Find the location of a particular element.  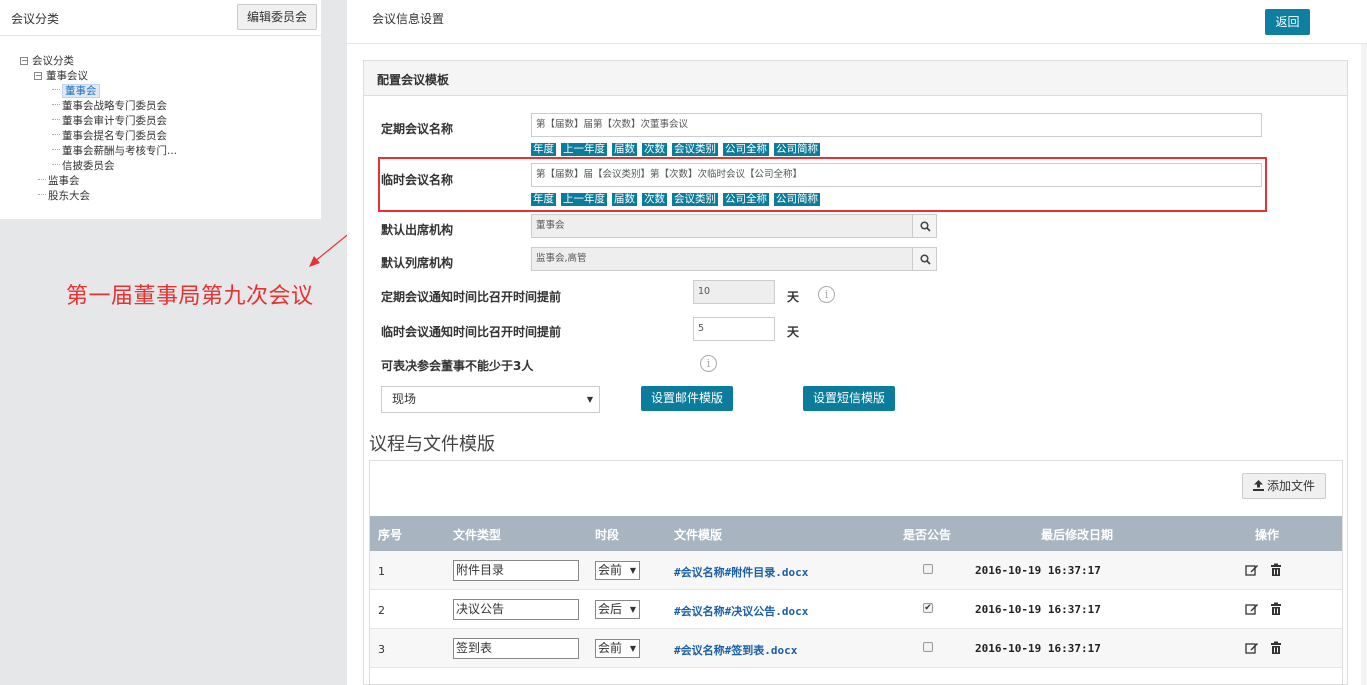

col-header: 序号 is located at coordinates (390, 535).